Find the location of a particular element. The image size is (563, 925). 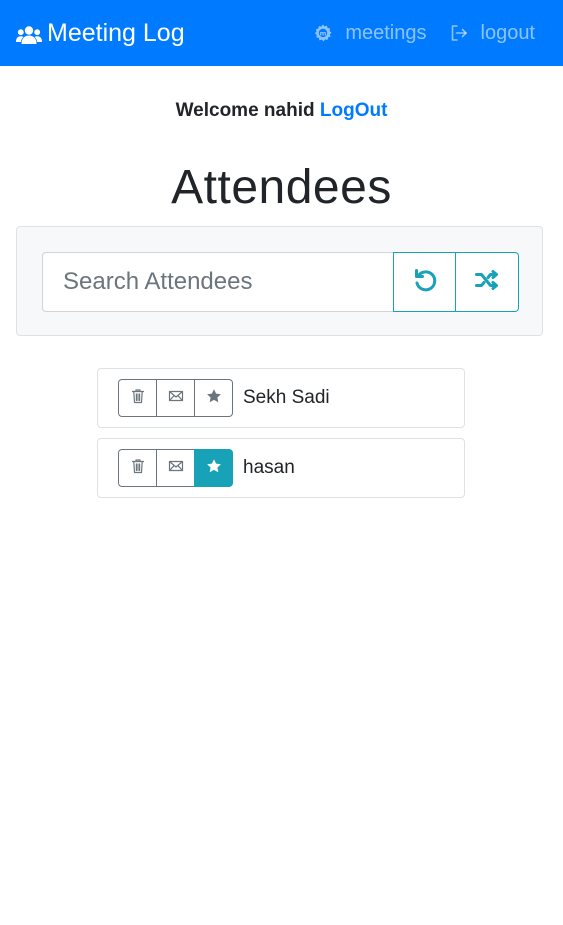

random-icon is located at coordinates (487, 282).